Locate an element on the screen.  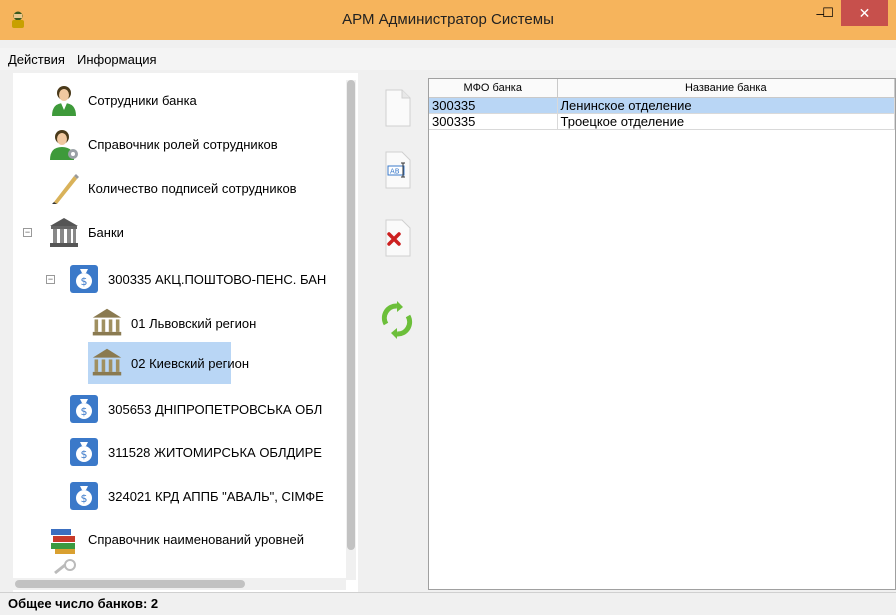
tree-item-label: Банки is located at coordinates (106, 232).